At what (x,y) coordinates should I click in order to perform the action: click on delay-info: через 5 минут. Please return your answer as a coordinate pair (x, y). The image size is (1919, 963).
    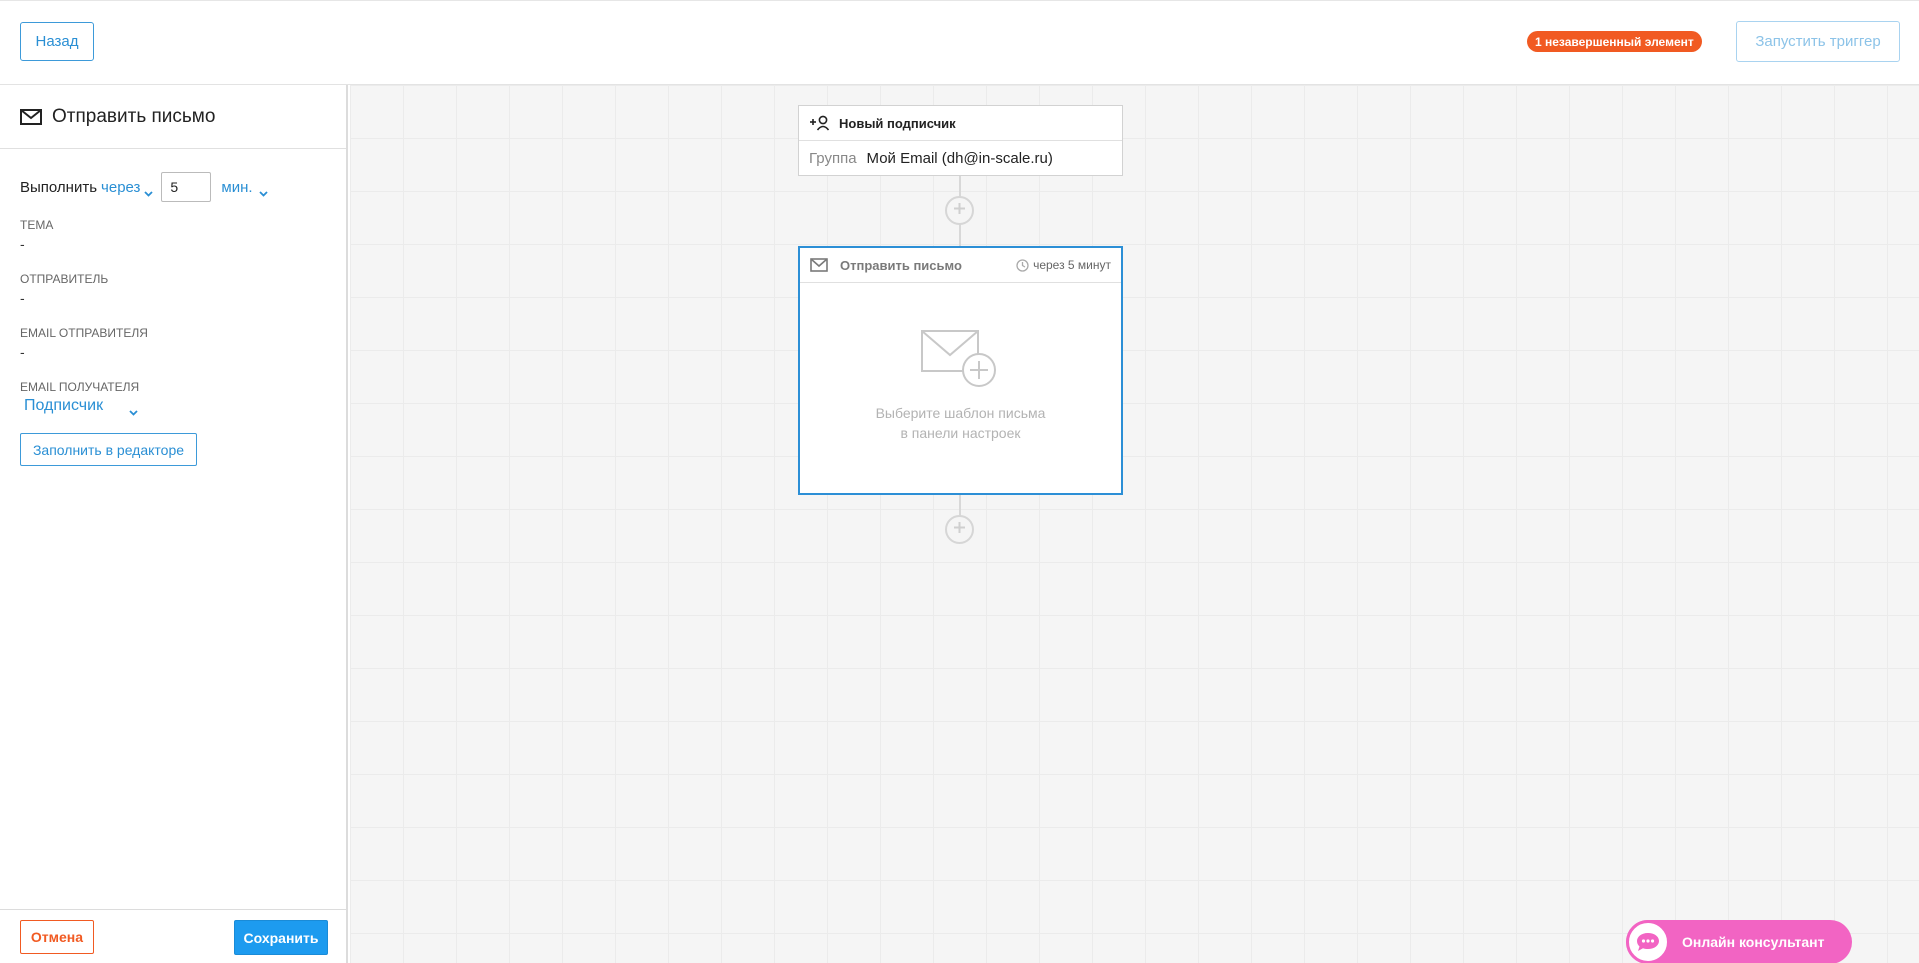
    Looking at the image, I should click on (1063, 265).